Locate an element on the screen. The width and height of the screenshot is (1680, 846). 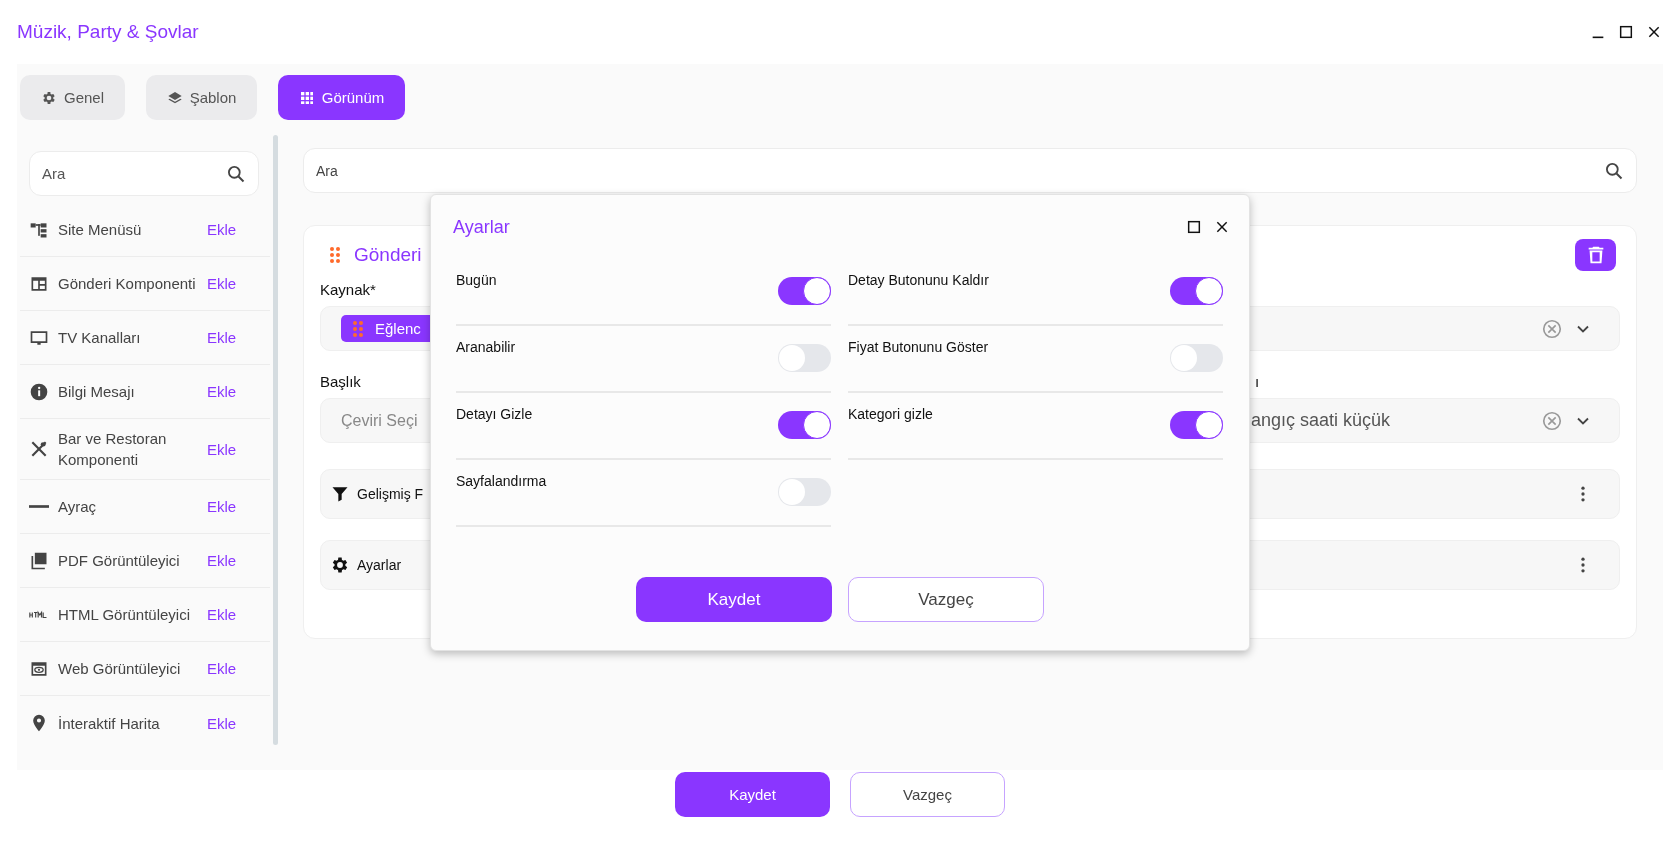
delete-button is located at coordinates (1595, 255).